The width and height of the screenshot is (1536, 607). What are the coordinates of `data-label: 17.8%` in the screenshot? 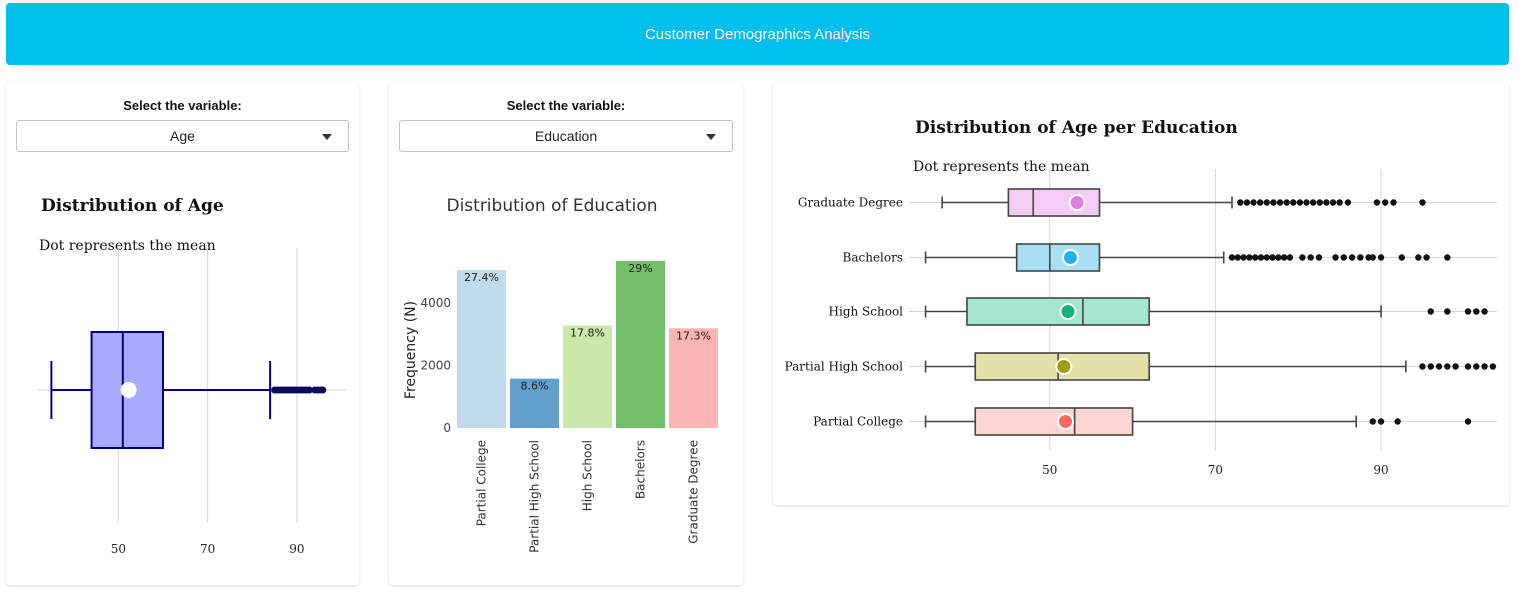 It's located at (587, 333).